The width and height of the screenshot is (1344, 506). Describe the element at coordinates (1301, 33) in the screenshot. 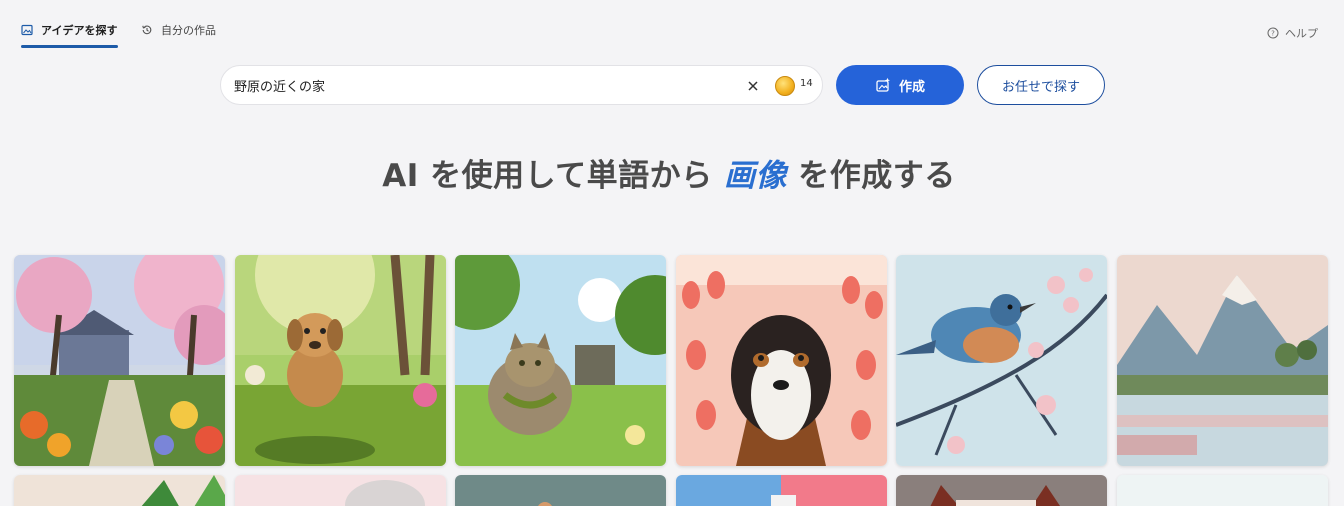

I see `help-label: ヘルプ` at that location.